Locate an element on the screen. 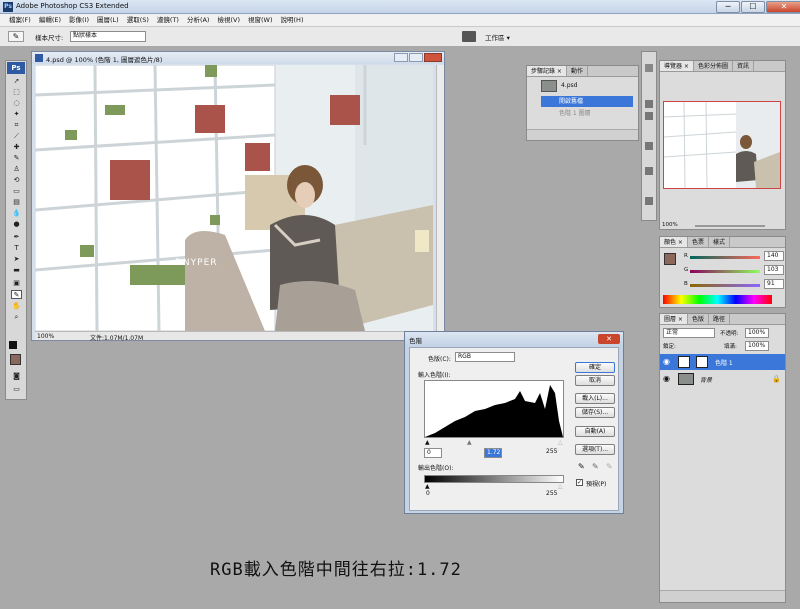  input-black-field: 0 is located at coordinates (433, 453).